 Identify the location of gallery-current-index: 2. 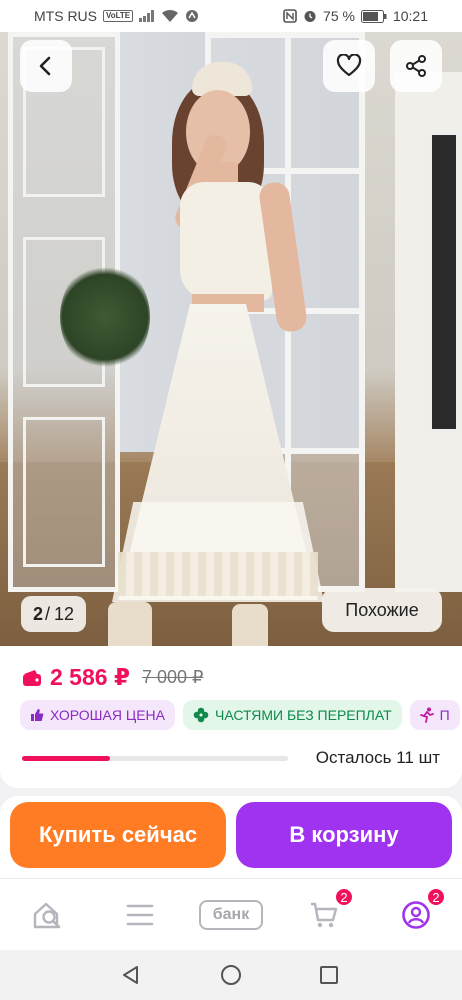
(38, 613).